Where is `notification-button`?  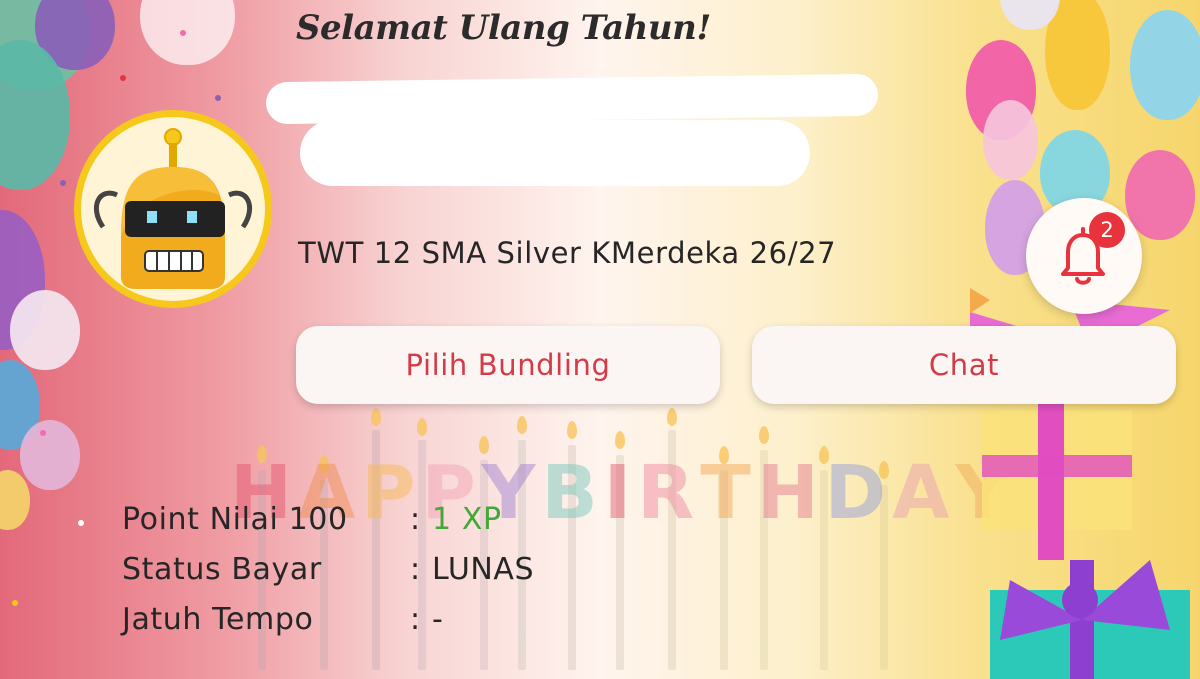 notification-button is located at coordinates (1084, 256).